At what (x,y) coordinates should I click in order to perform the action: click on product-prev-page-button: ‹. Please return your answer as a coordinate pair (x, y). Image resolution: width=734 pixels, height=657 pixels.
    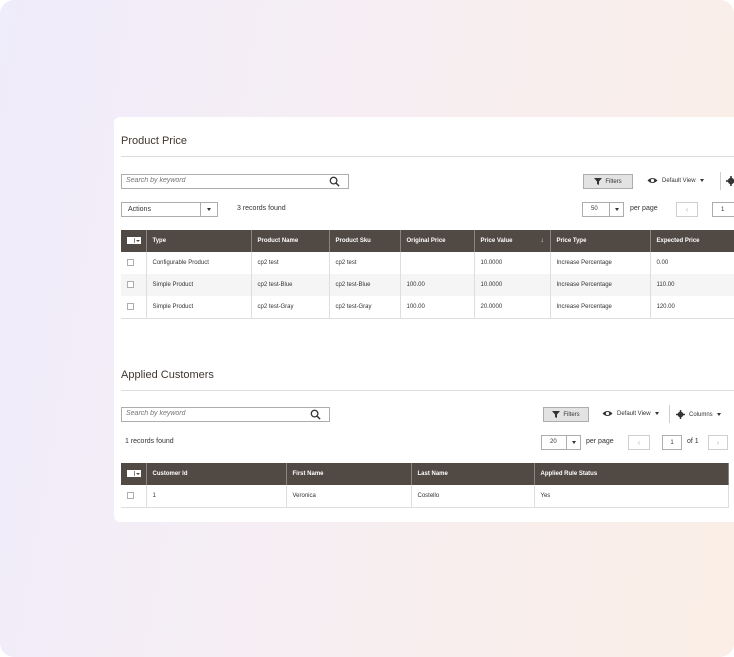
    Looking at the image, I should click on (687, 209).